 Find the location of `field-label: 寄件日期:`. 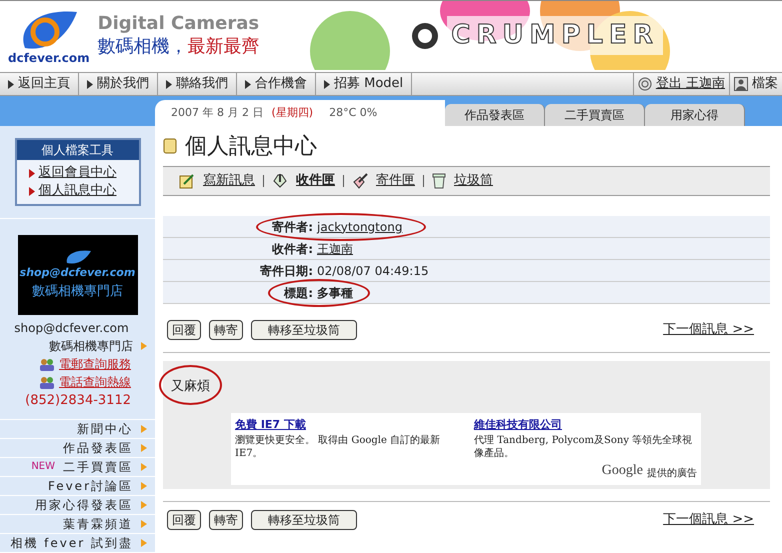

field-label: 寄件日期: is located at coordinates (286, 271).